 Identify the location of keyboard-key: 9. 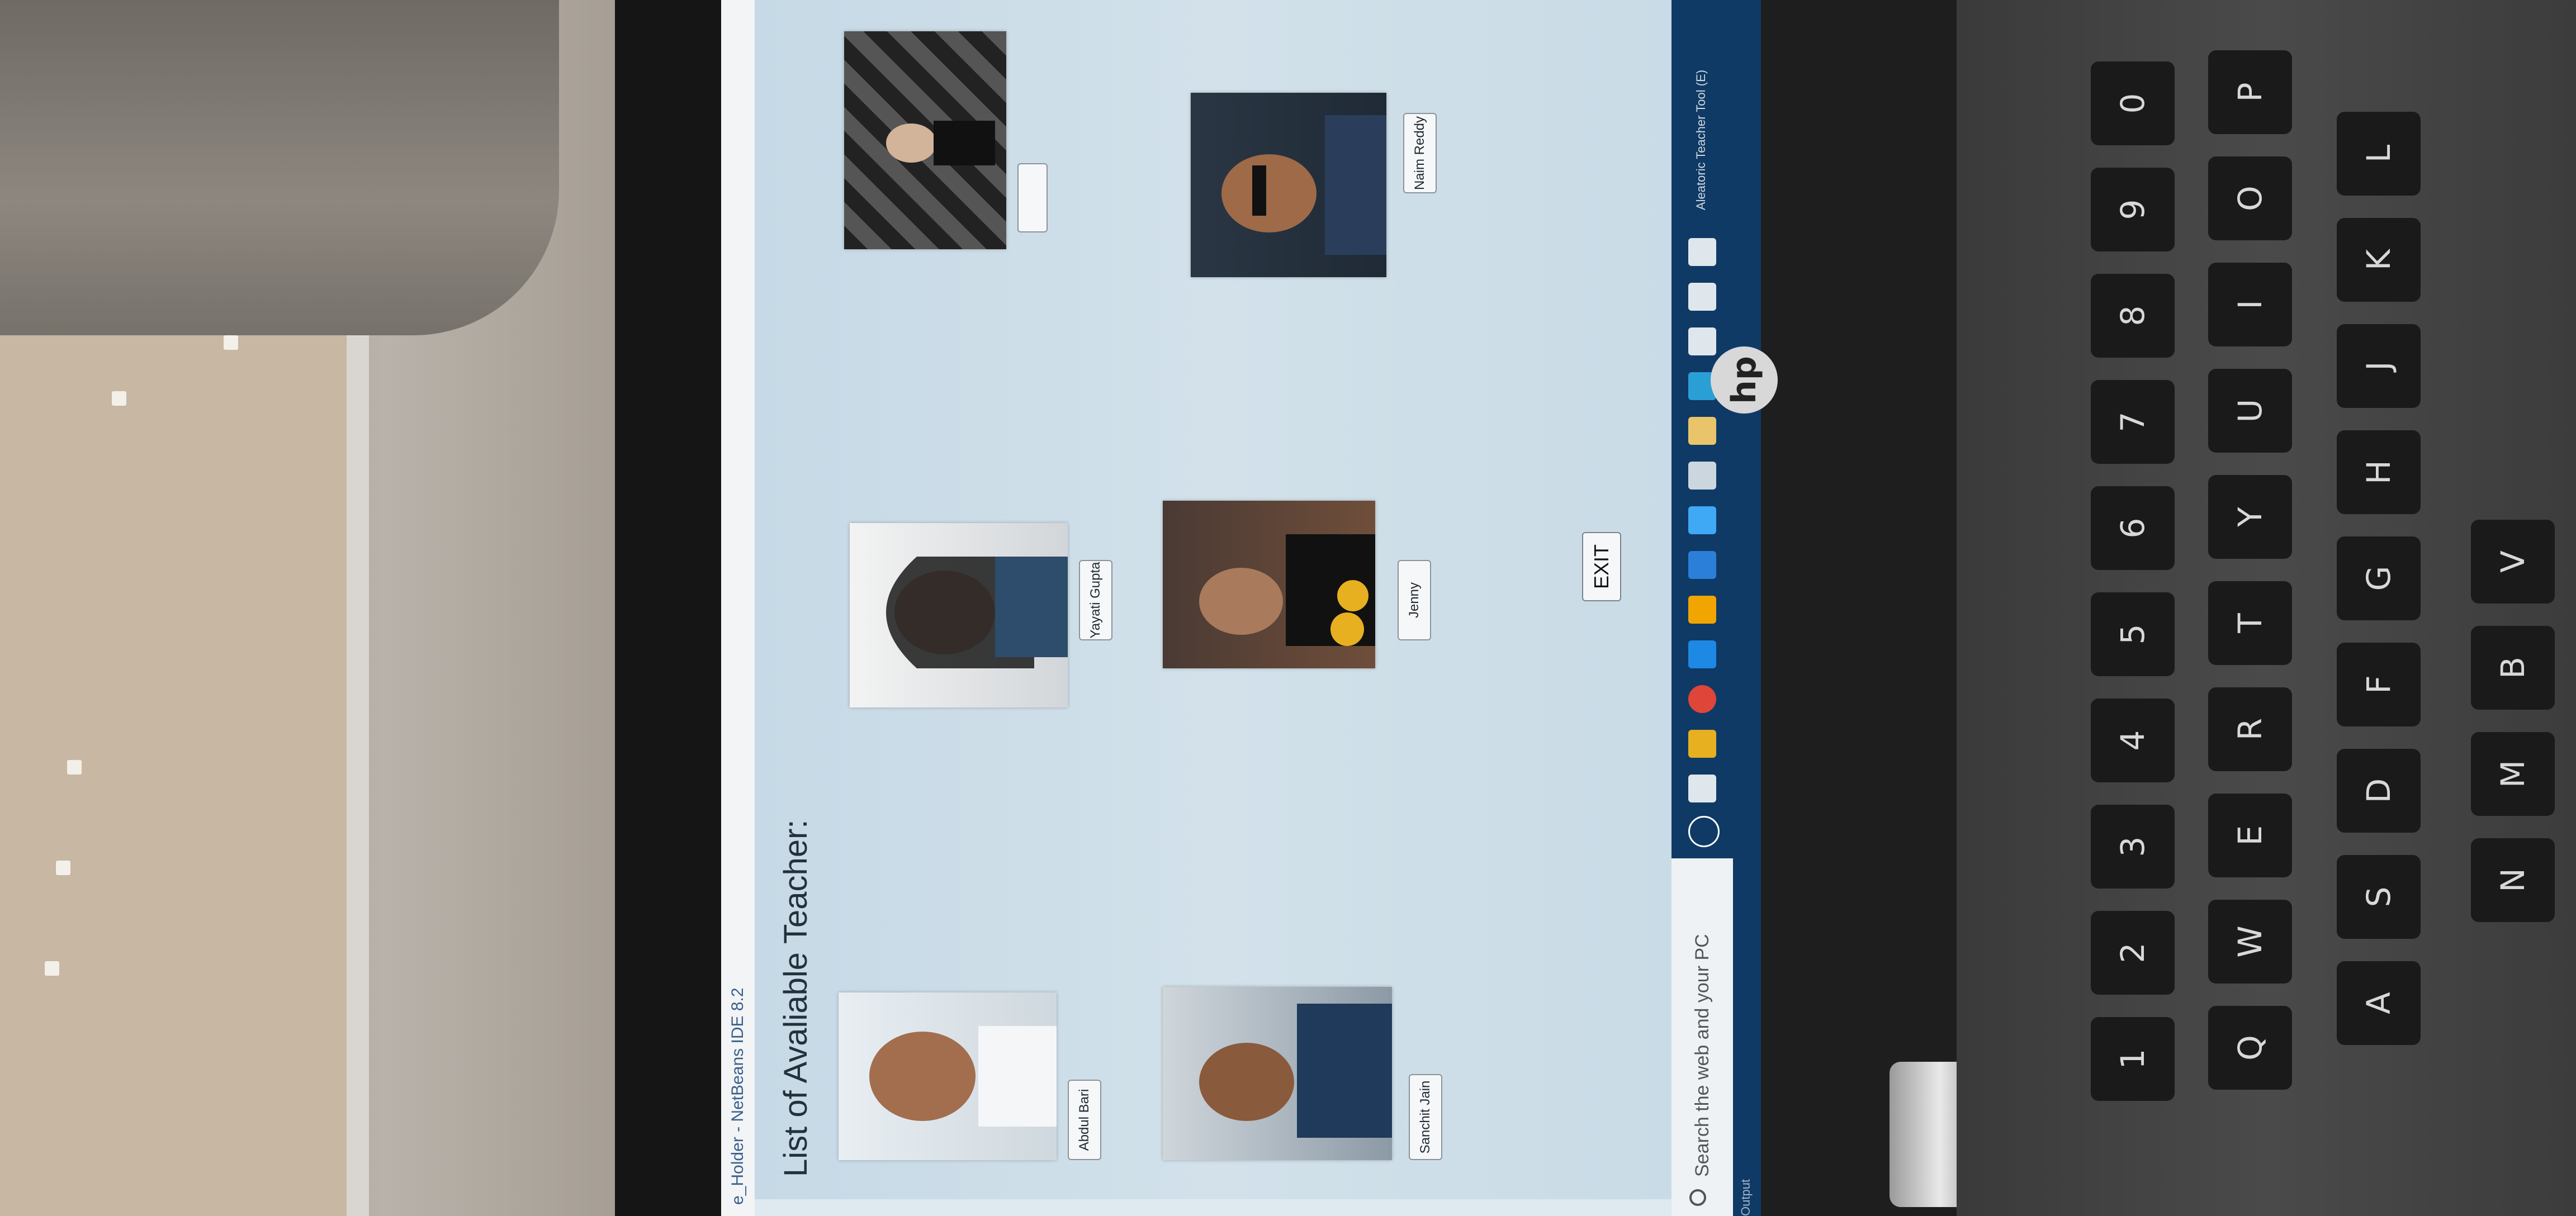
(2133, 209).